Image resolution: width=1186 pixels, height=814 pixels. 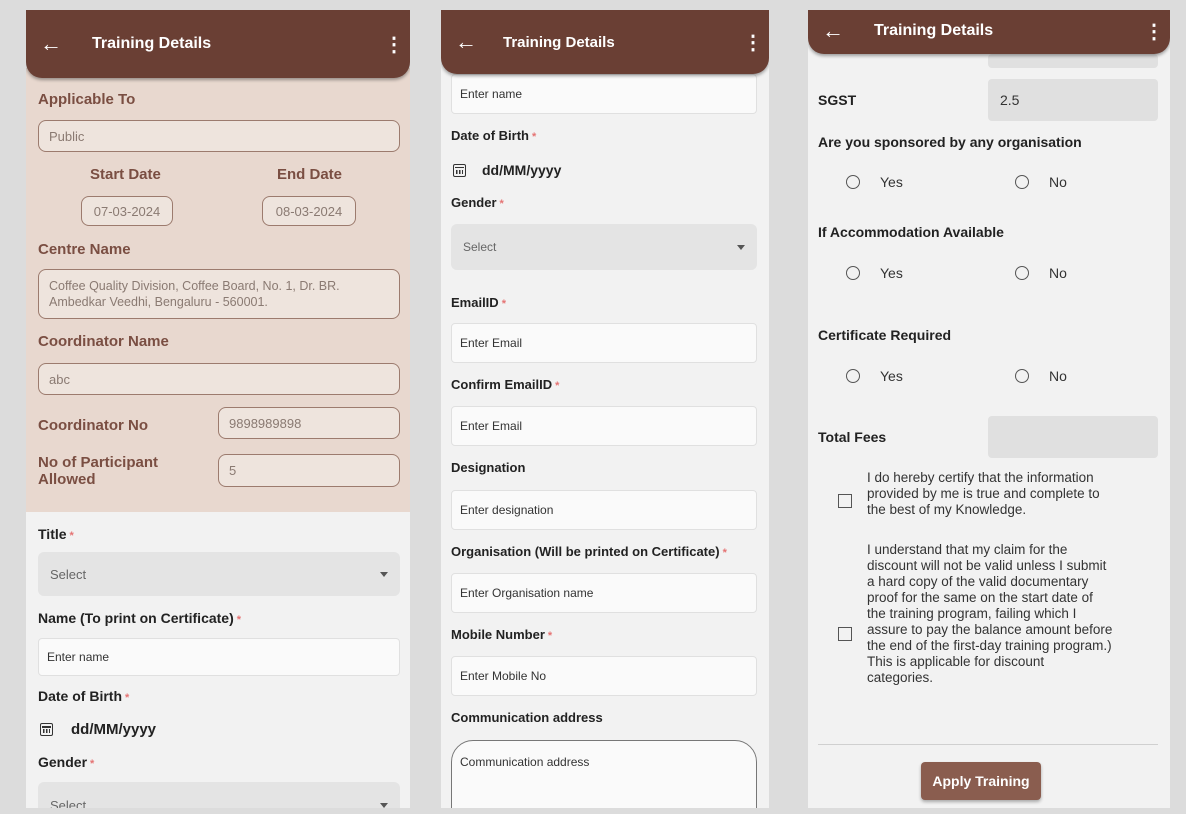 I want to click on declaration-line: the best of my Knowledge., so click(x=947, y=509).